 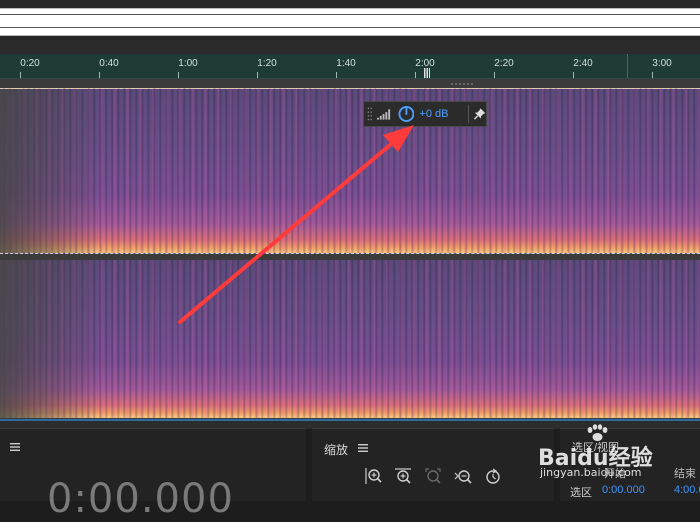 What do you see at coordinates (373, 476) in the screenshot?
I see `zoom-in-amplitude-icon` at bounding box center [373, 476].